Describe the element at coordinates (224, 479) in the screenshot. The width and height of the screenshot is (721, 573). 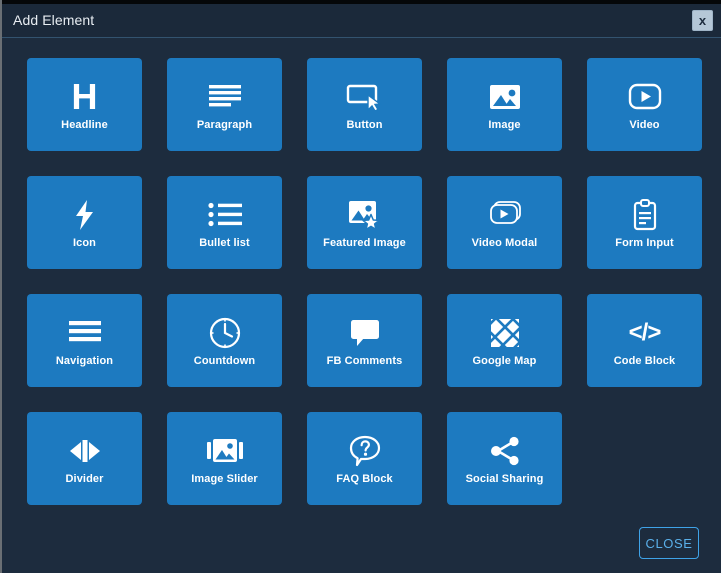
I see `tile-label: Image Slider` at that location.